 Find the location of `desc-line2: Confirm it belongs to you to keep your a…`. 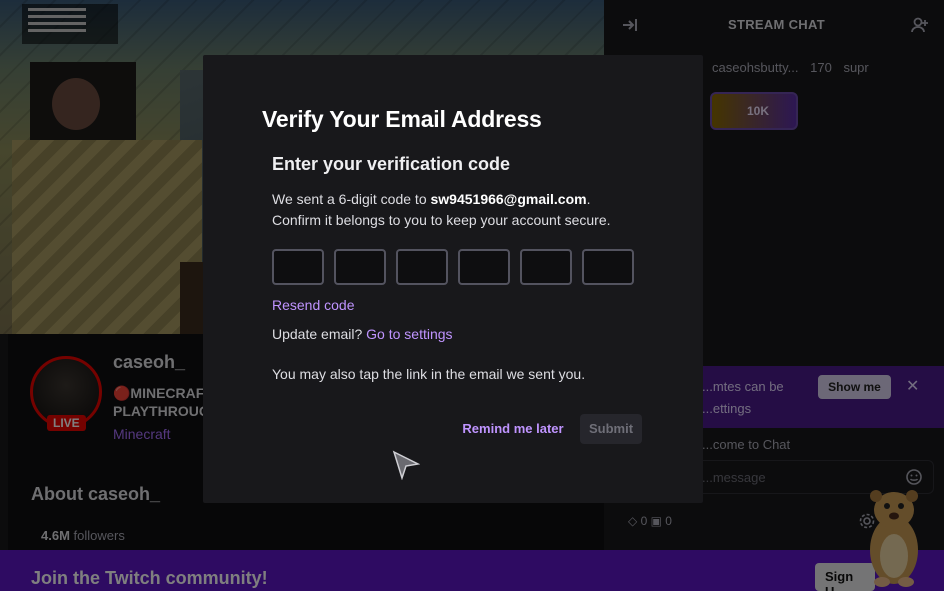

desc-line2: Confirm it belongs to you to keep your a… is located at coordinates (441, 220).